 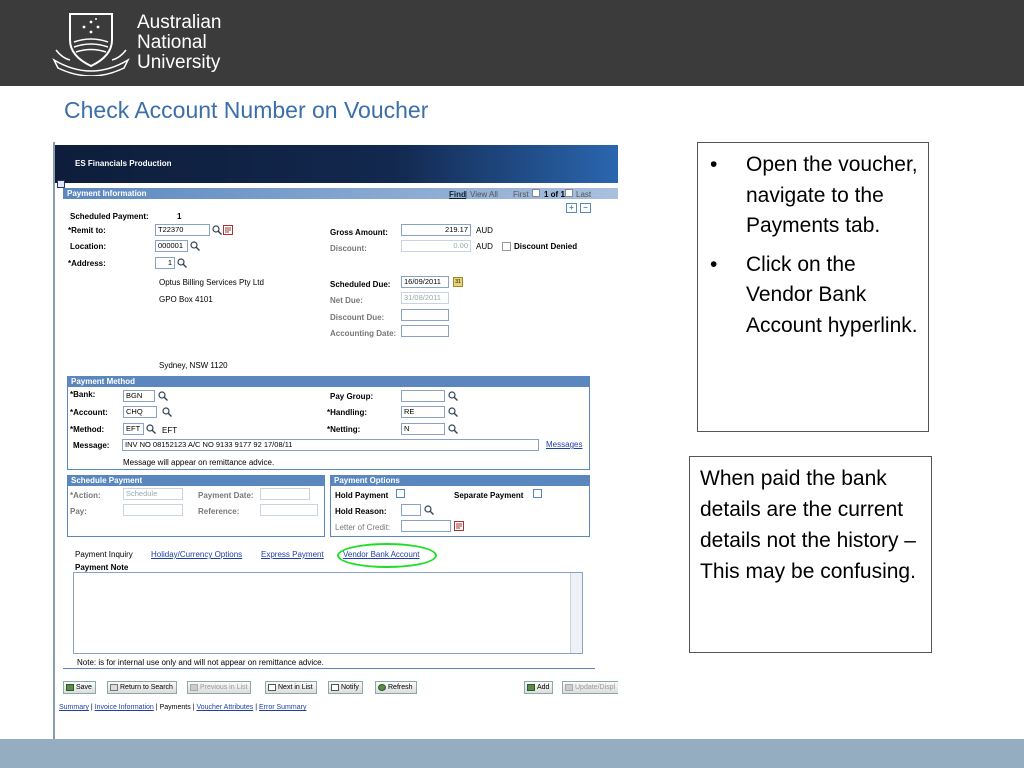 What do you see at coordinates (123, 163) in the screenshot?
I see `ps-app-title: ES Financials Production` at bounding box center [123, 163].